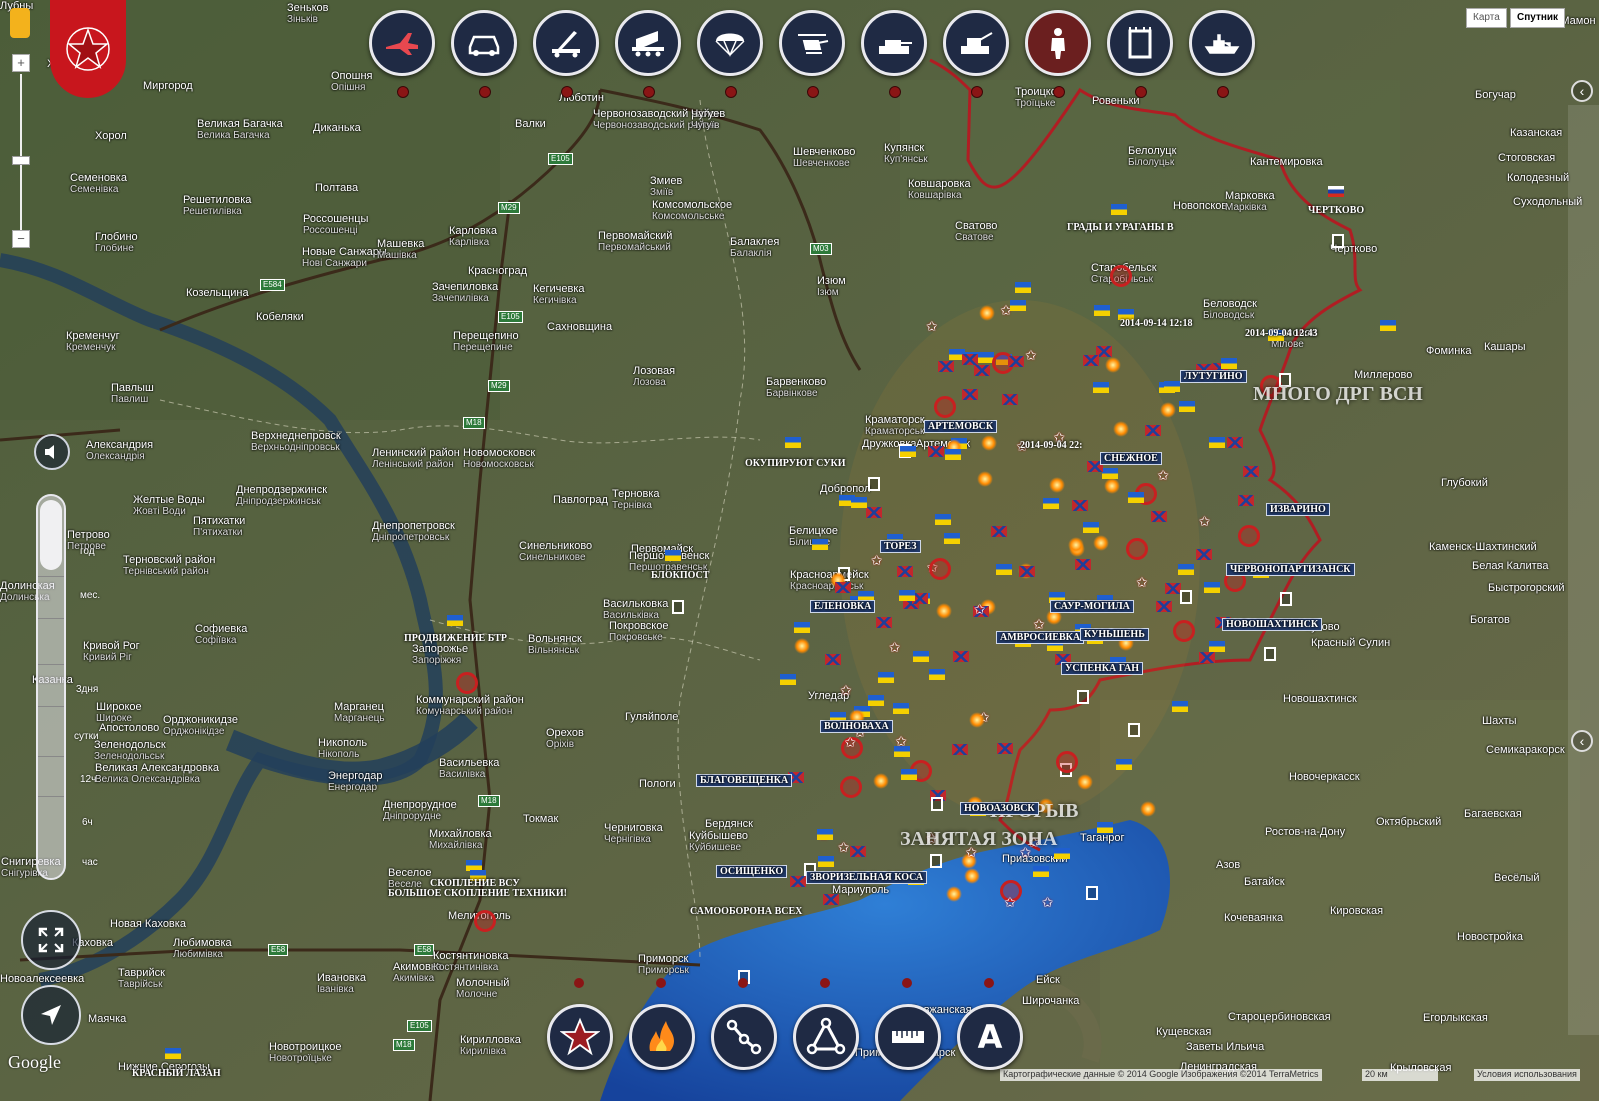 The width and height of the screenshot is (1599, 1101). I want to click on time-slider-knob, so click(51, 535).